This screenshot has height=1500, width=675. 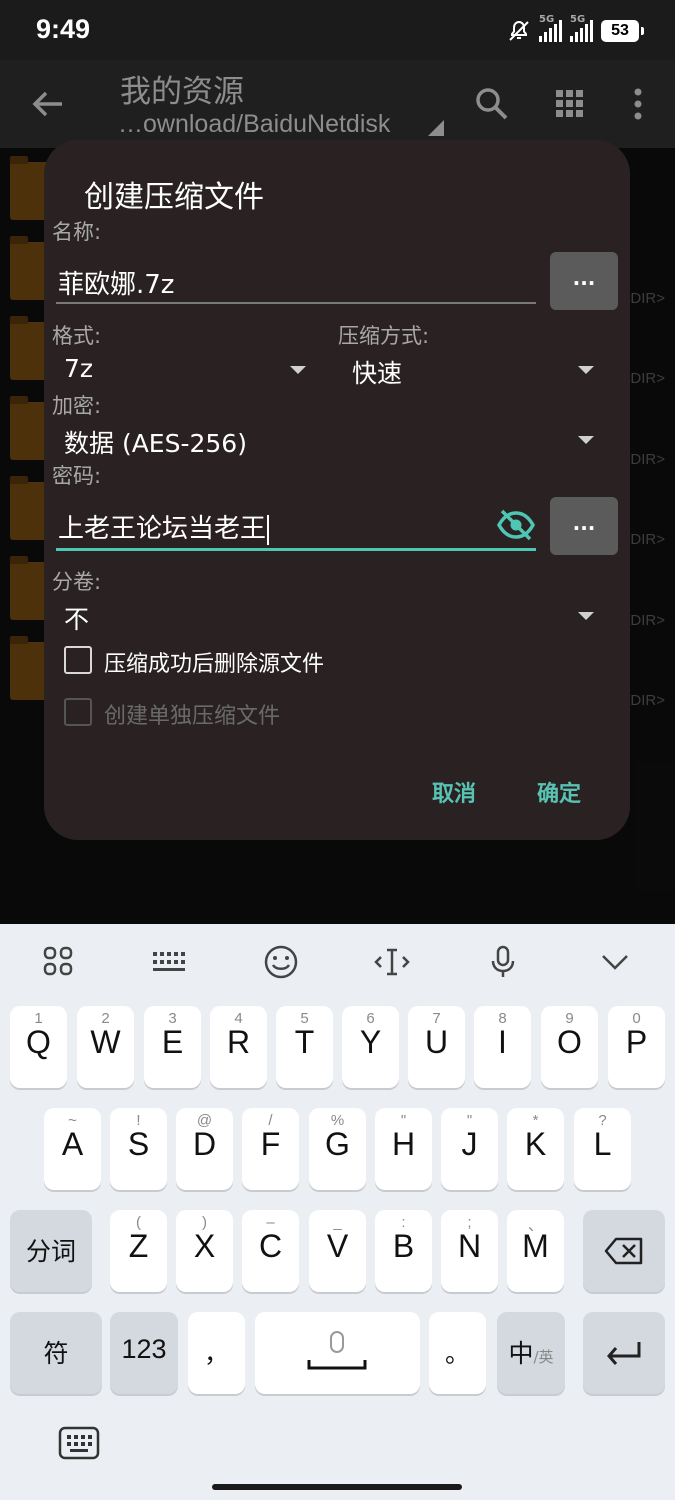 What do you see at coordinates (586, 616) in the screenshot?
I see `split-dropdown-icon` at bounding box center [586, 616].